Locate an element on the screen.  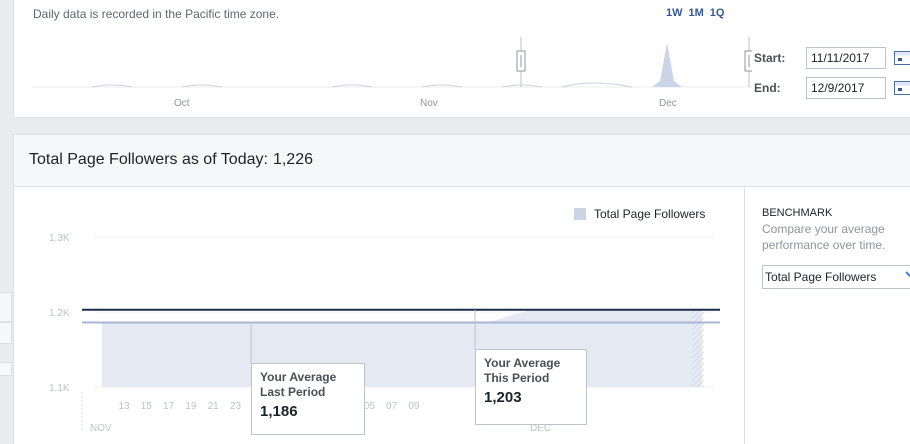
end-date-row: End: is located at coordinates (832, 88).